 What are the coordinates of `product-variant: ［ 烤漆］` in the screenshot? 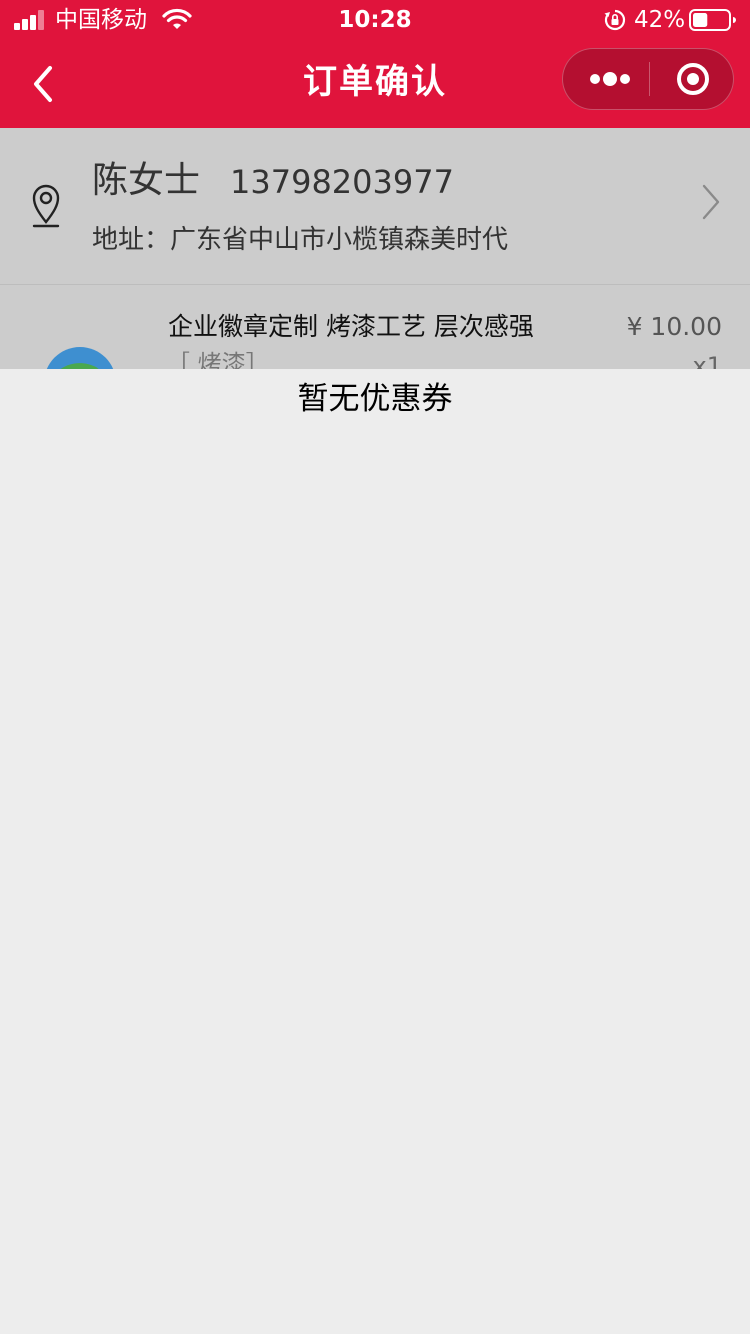 It's located at (218, 359).